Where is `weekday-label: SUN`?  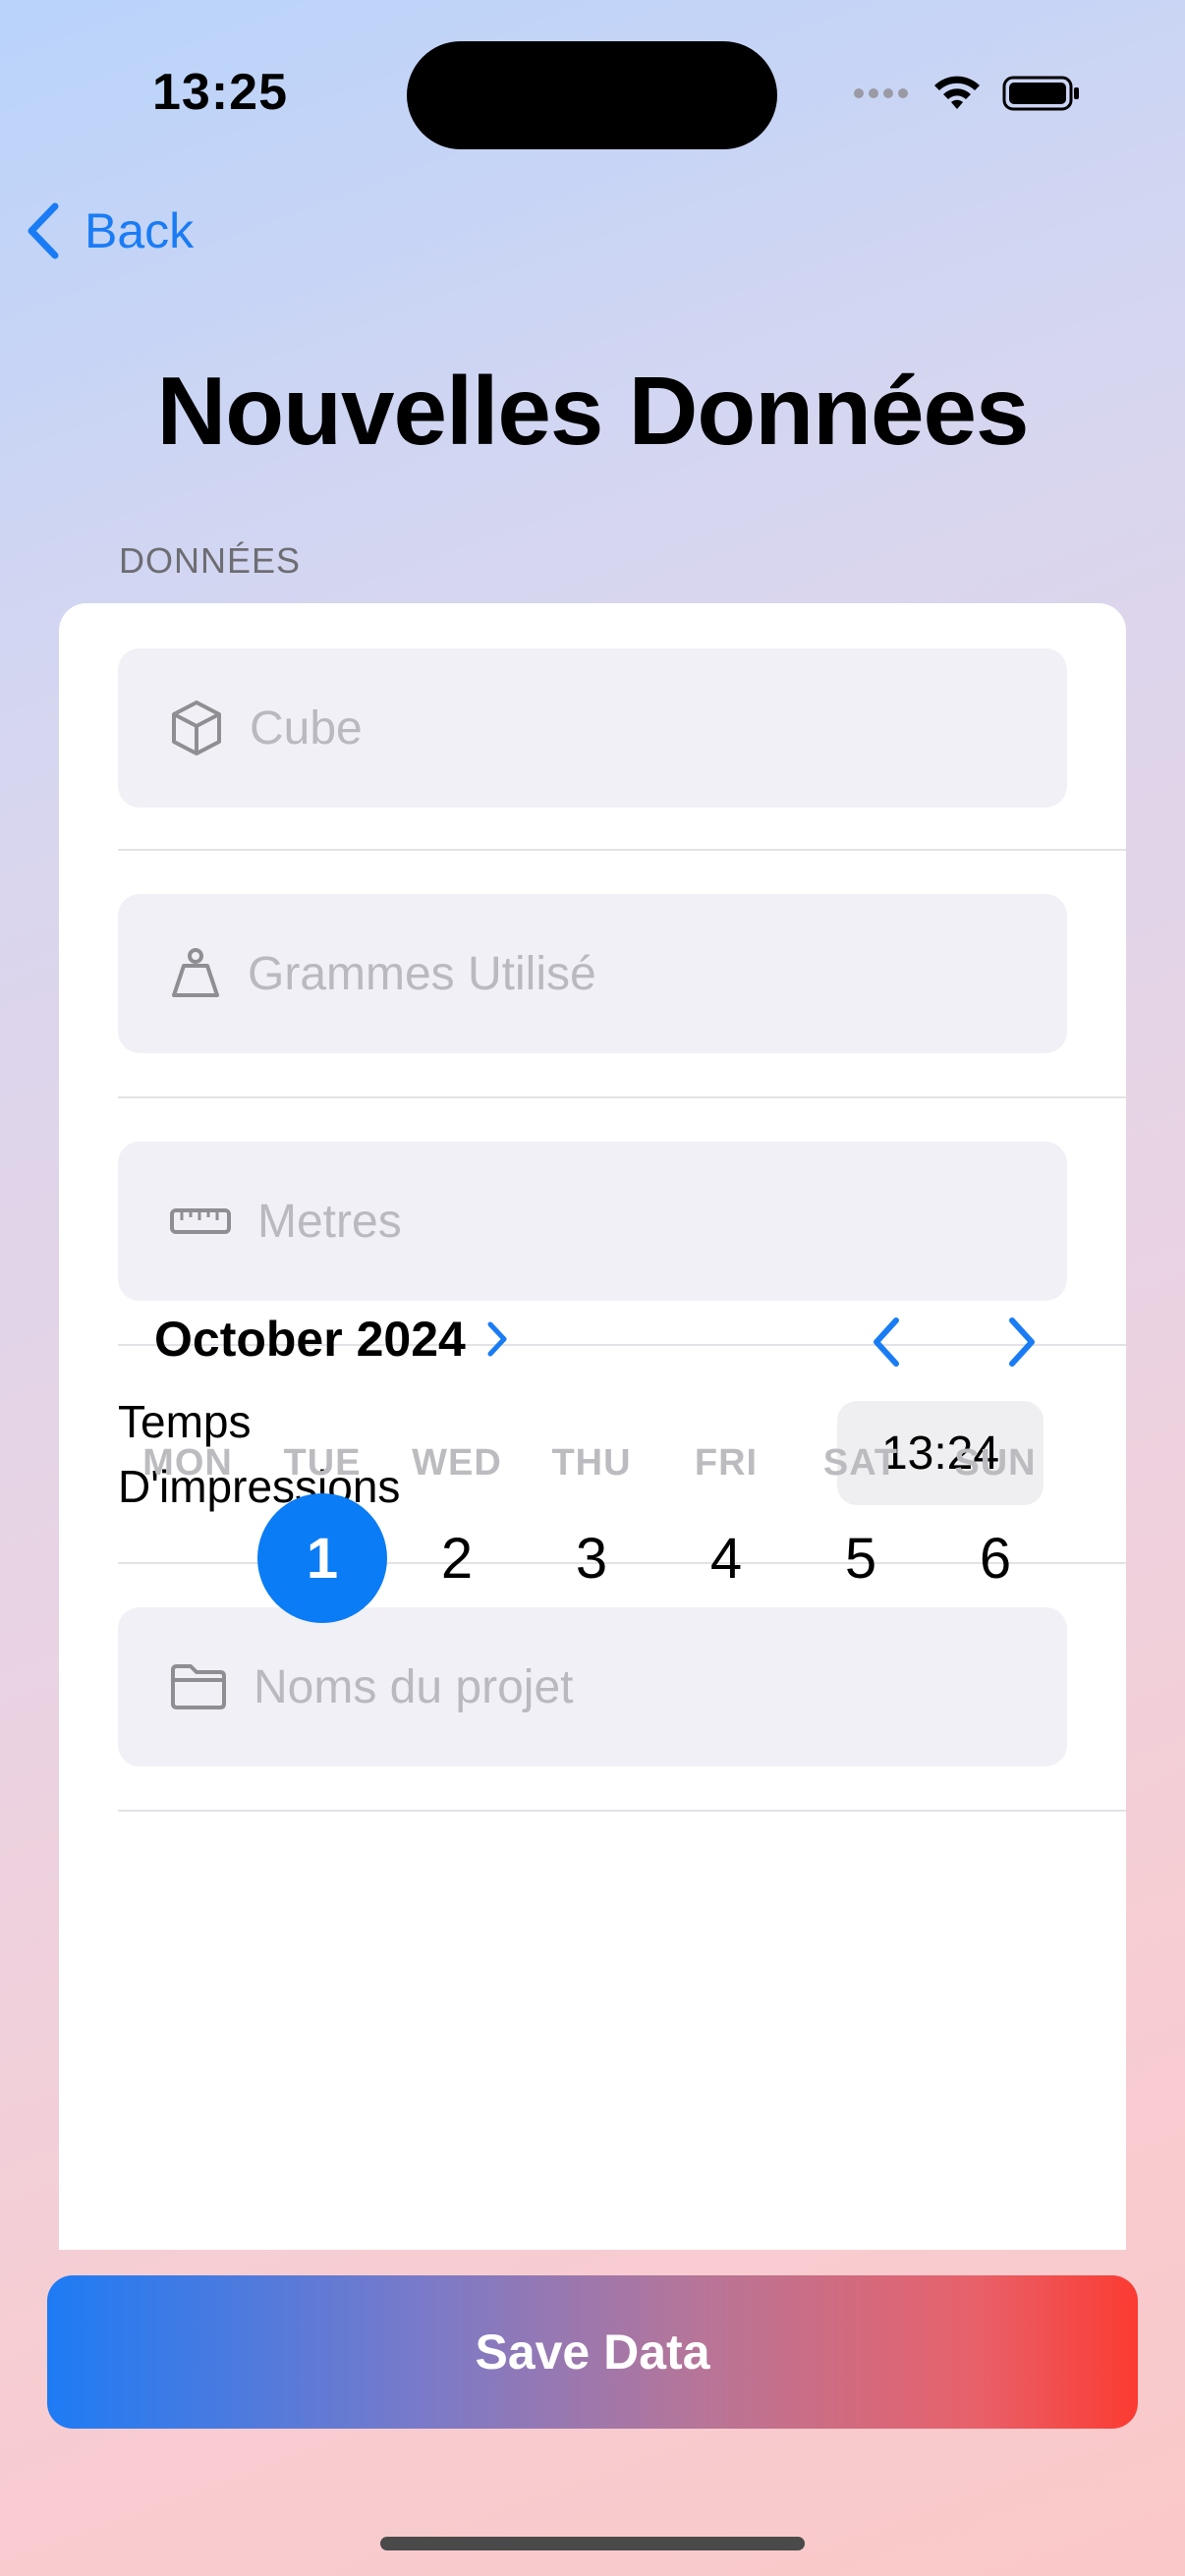 weekday-label: SUN is located at coordinates (996, 1463).